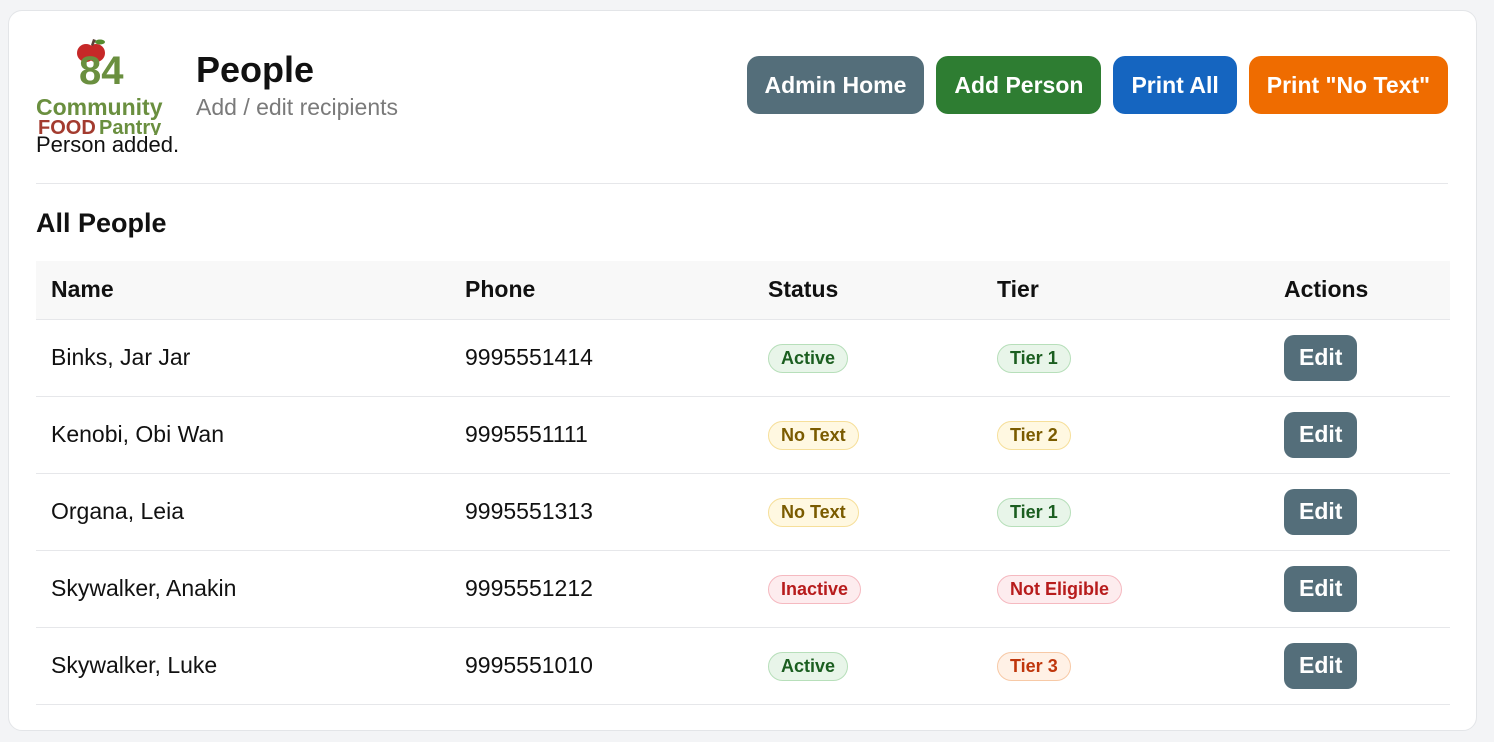  I want to click on page-subtitle: Add / edit recipients, so click(297, 107).